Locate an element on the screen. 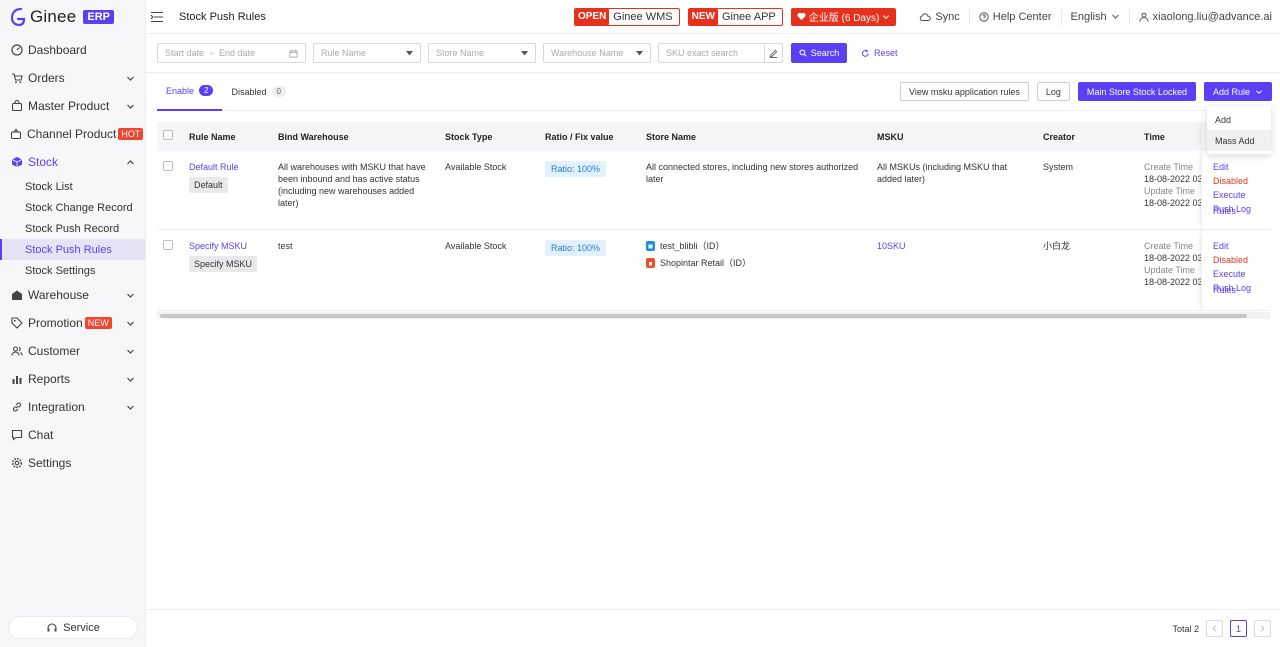 This screenshot has height=647, width=1280. prev-page-button is located at coordinates (1214, 628).